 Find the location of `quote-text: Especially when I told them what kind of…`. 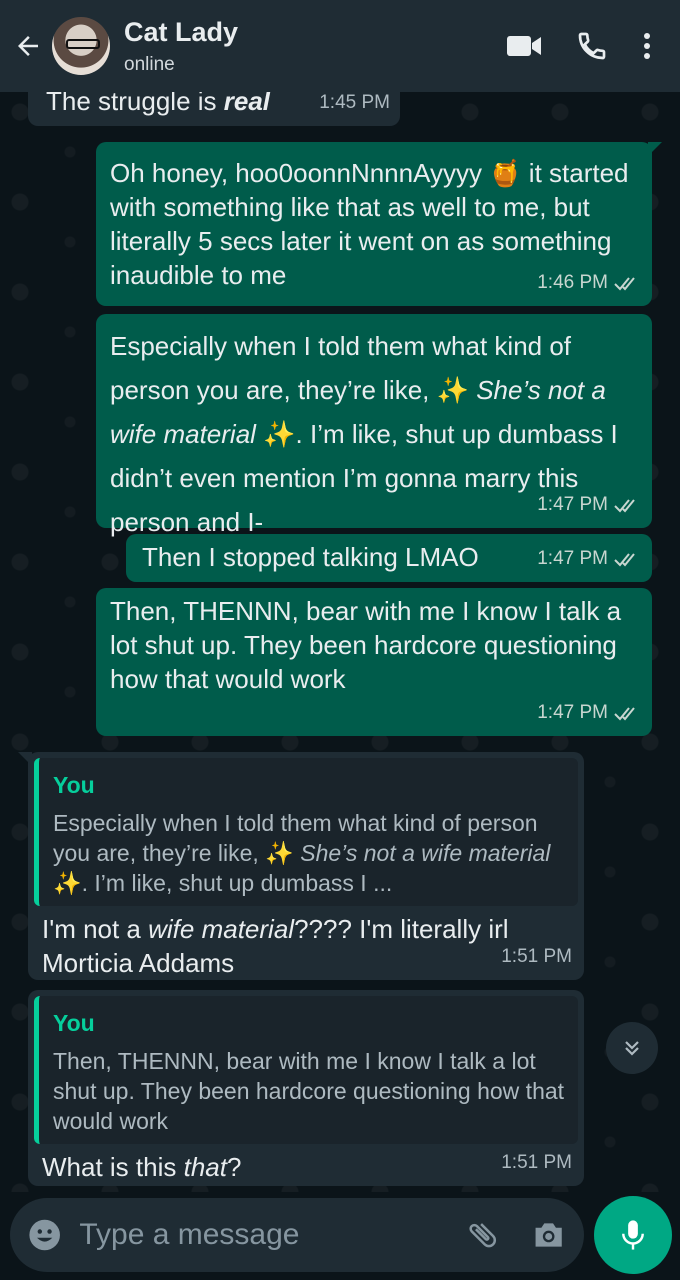

quote-text: Especially when I told them what kind of… is located at coordinates (302, 853).